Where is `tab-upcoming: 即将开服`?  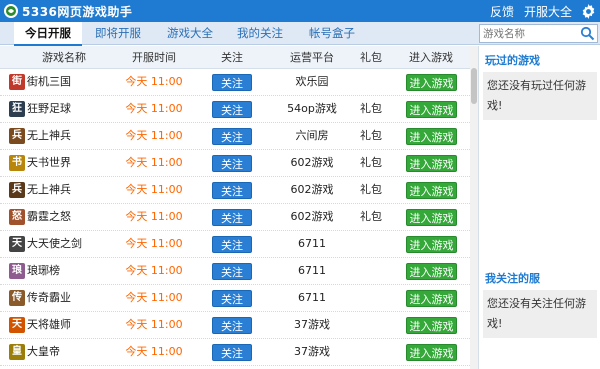
tab-upcoming: 即将开服 is located at coordinates (118, 33).